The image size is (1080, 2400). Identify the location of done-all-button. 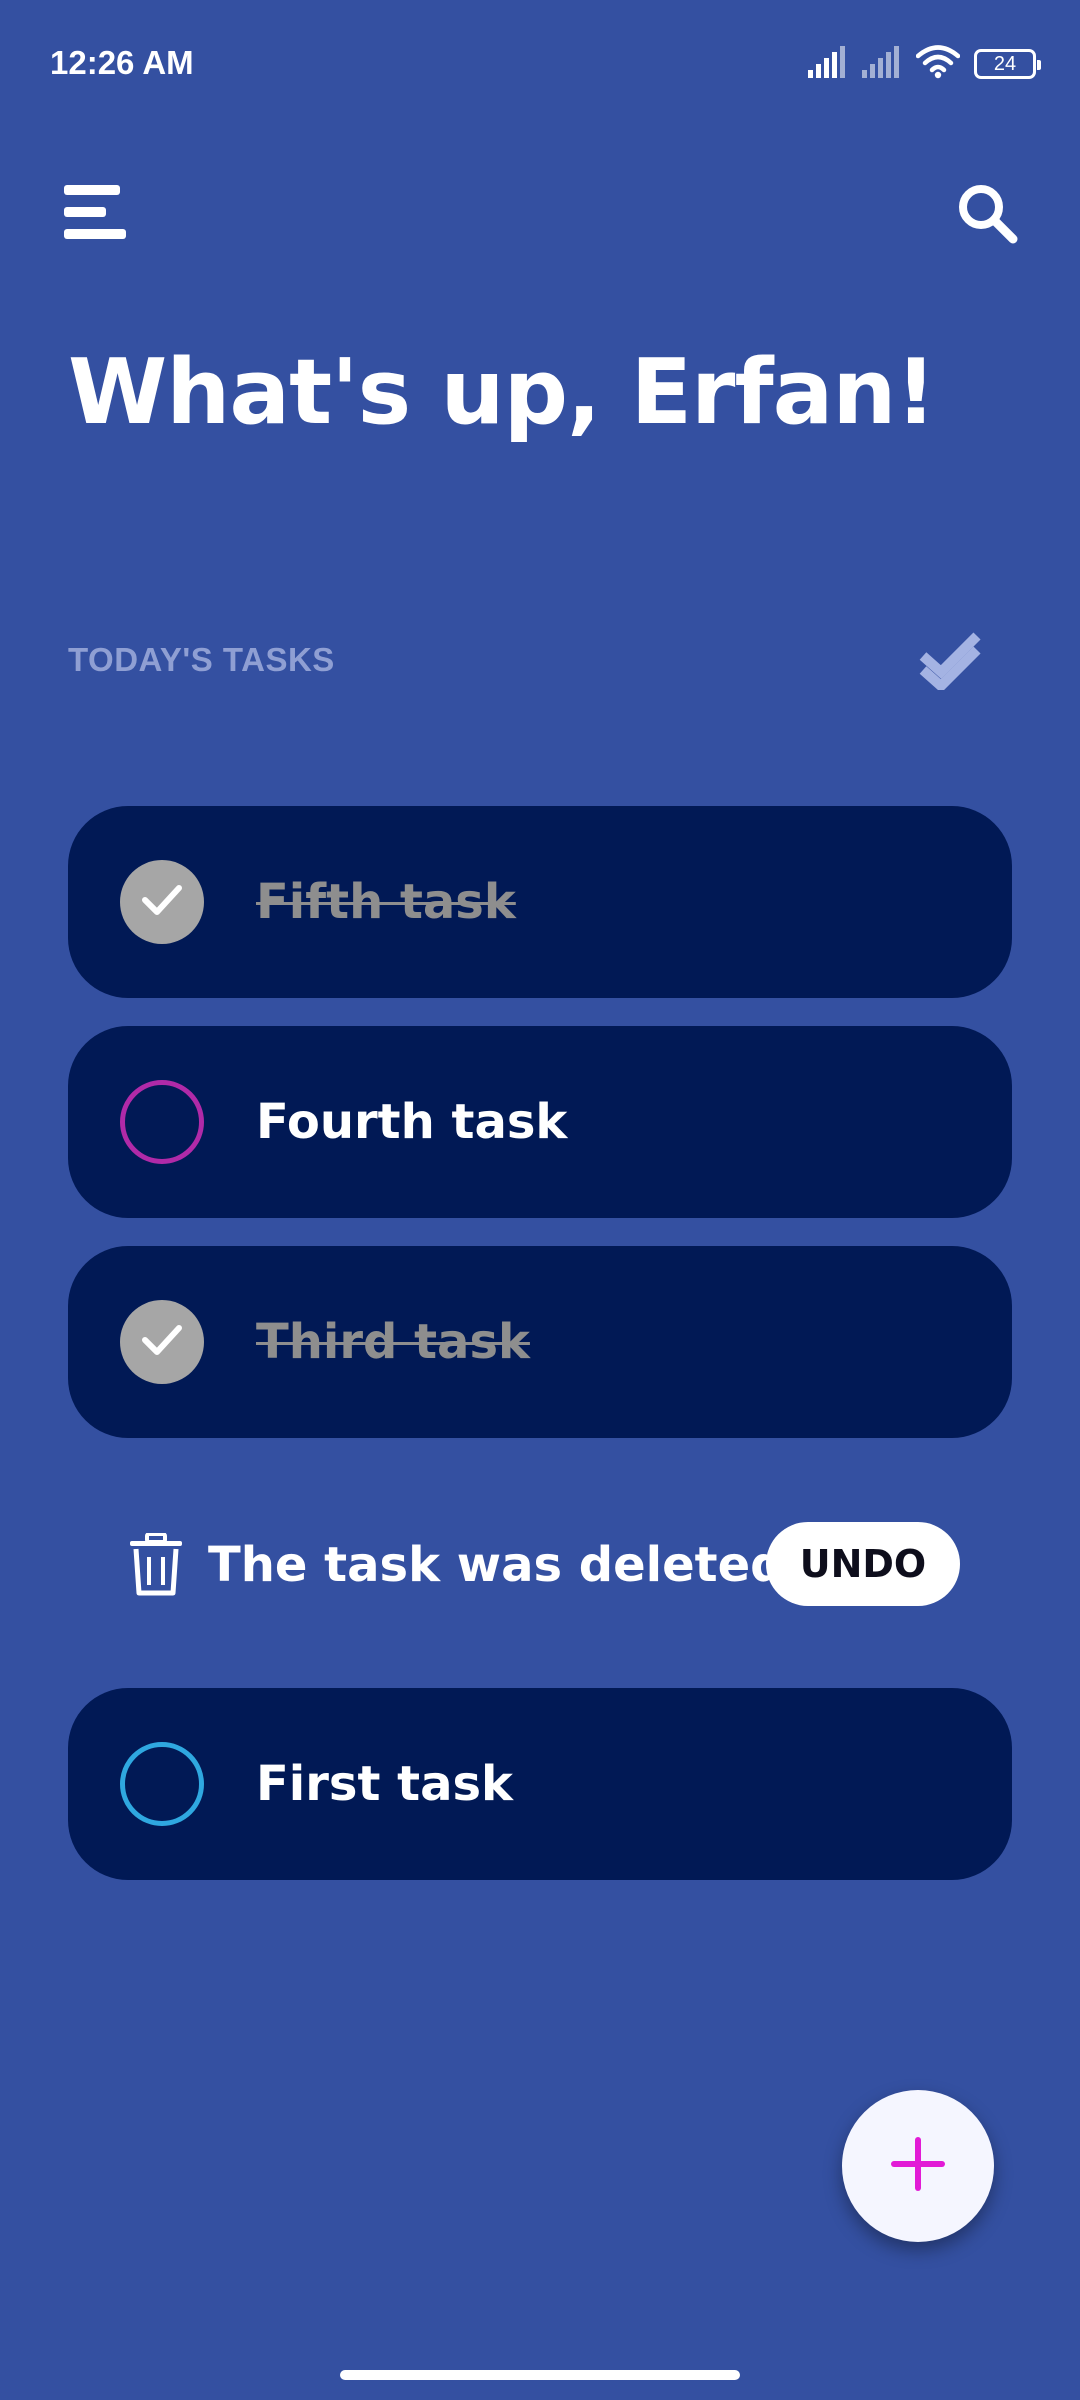
(952, 660).